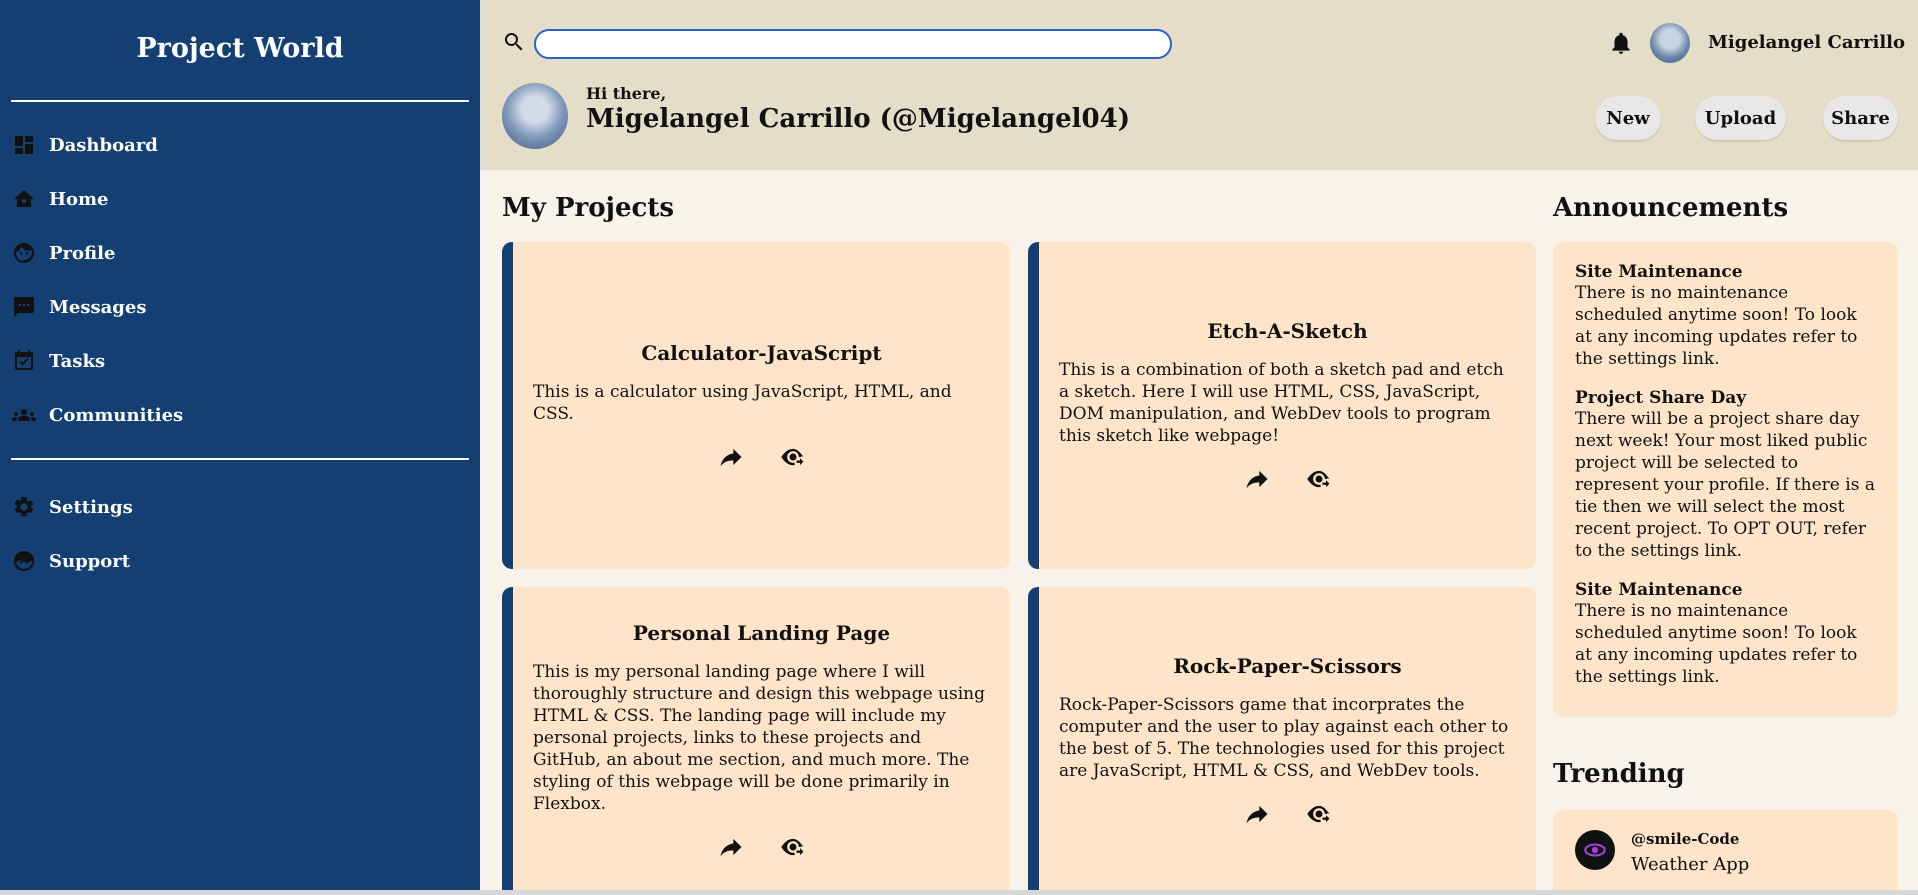  What do you see at coordinates (761, 352) in the screenshot?
I see `project-title: Calculator-JavaScript` at bounding box center [761, 352].